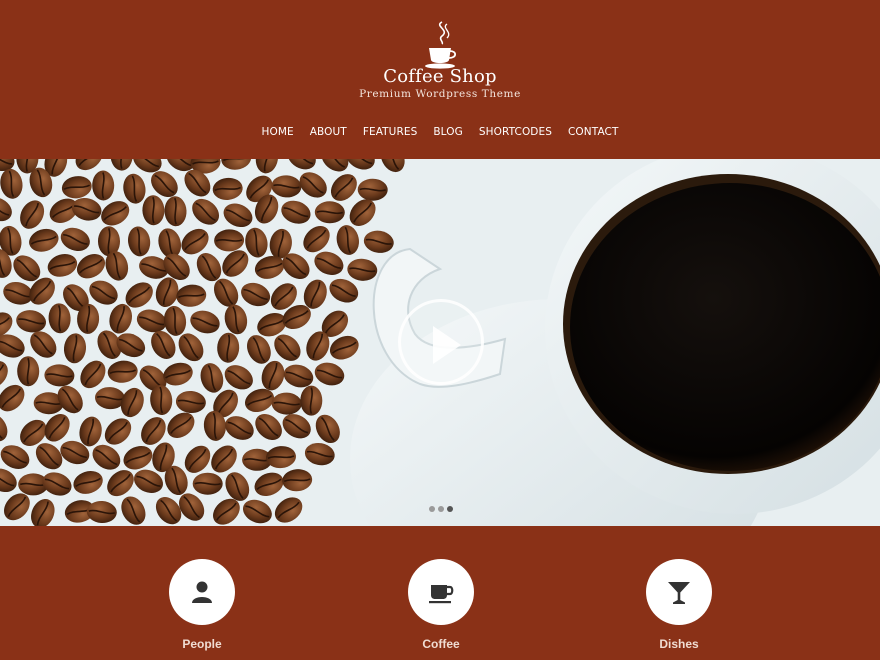 The width and height of the screenshot is (880, 660). I want to click on feature-people-badge, so click(202, 592).